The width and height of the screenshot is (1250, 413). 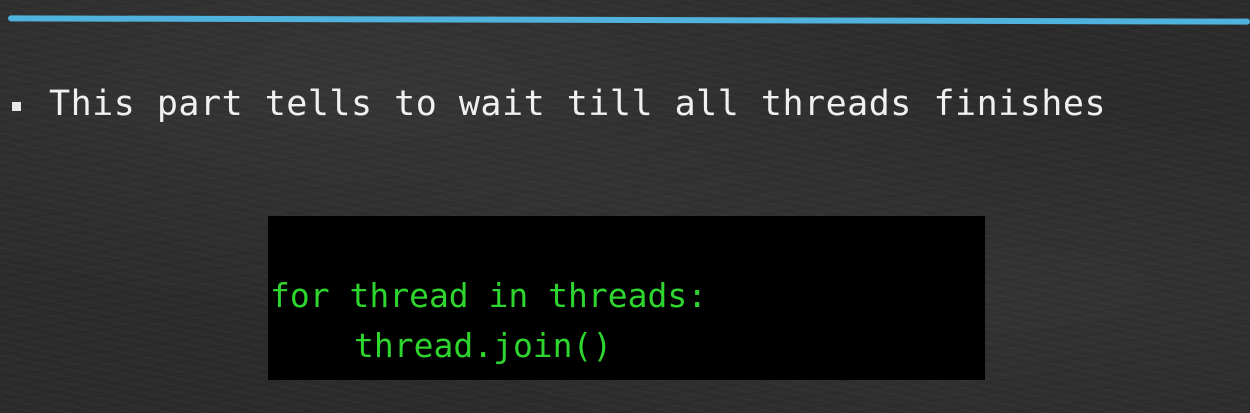 I want to click on square-bullet-icon, so click(x=16, y=106).